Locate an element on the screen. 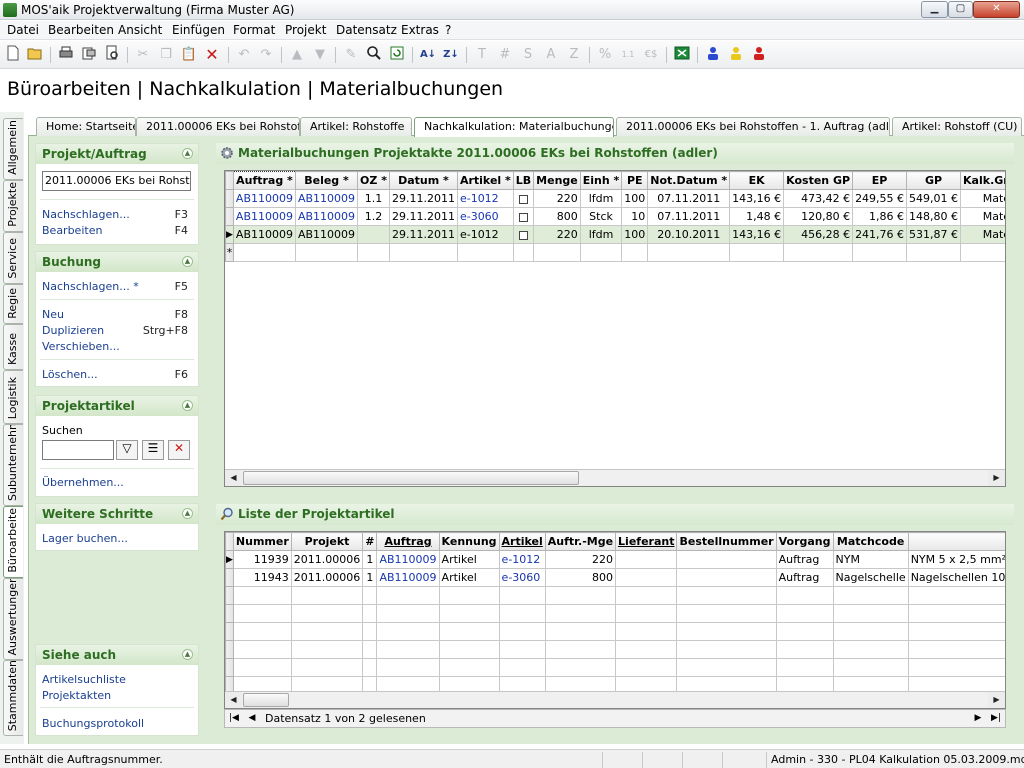  cell: Auftrag is located at coordinates (804, 577).